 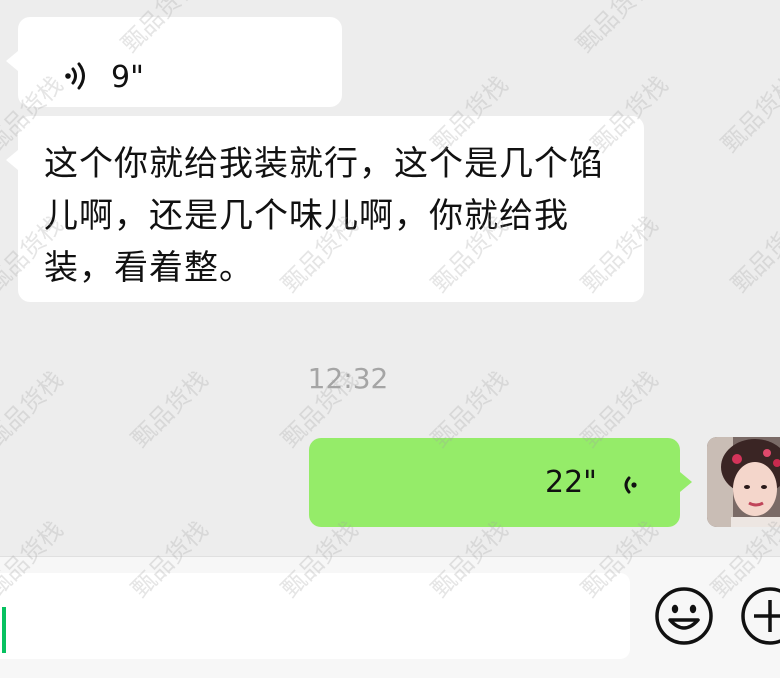 What do you see at coordinates (348, 378) in the screenshot?
I see `message-timestamp: 12:32` at bounding box center [348, 378].